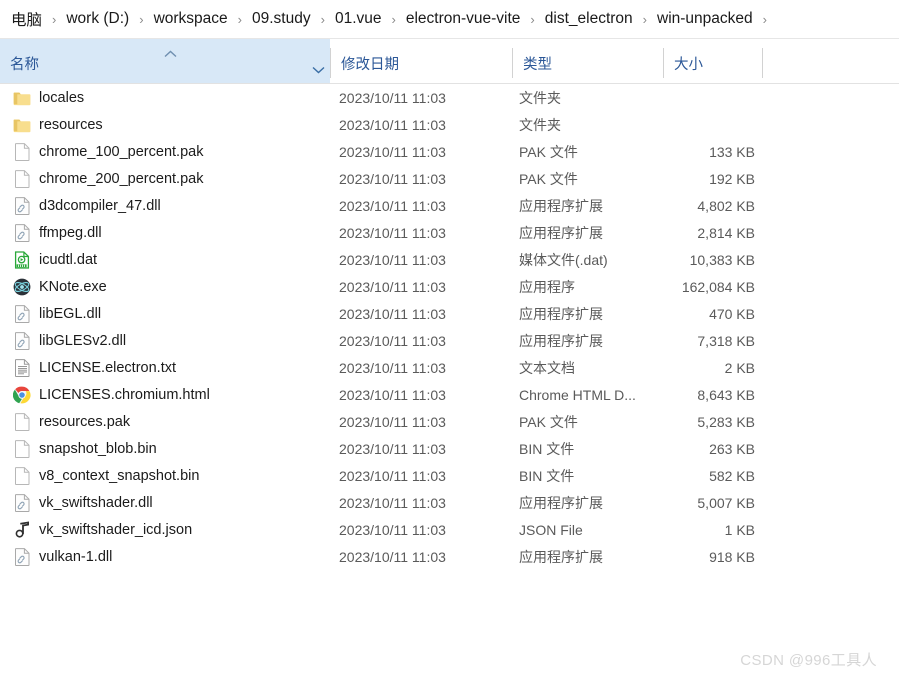  What do you see at coordinates (165, 61) in the screenshot?
I see `column-header-name: 名称` at bounding box center [165, 61].